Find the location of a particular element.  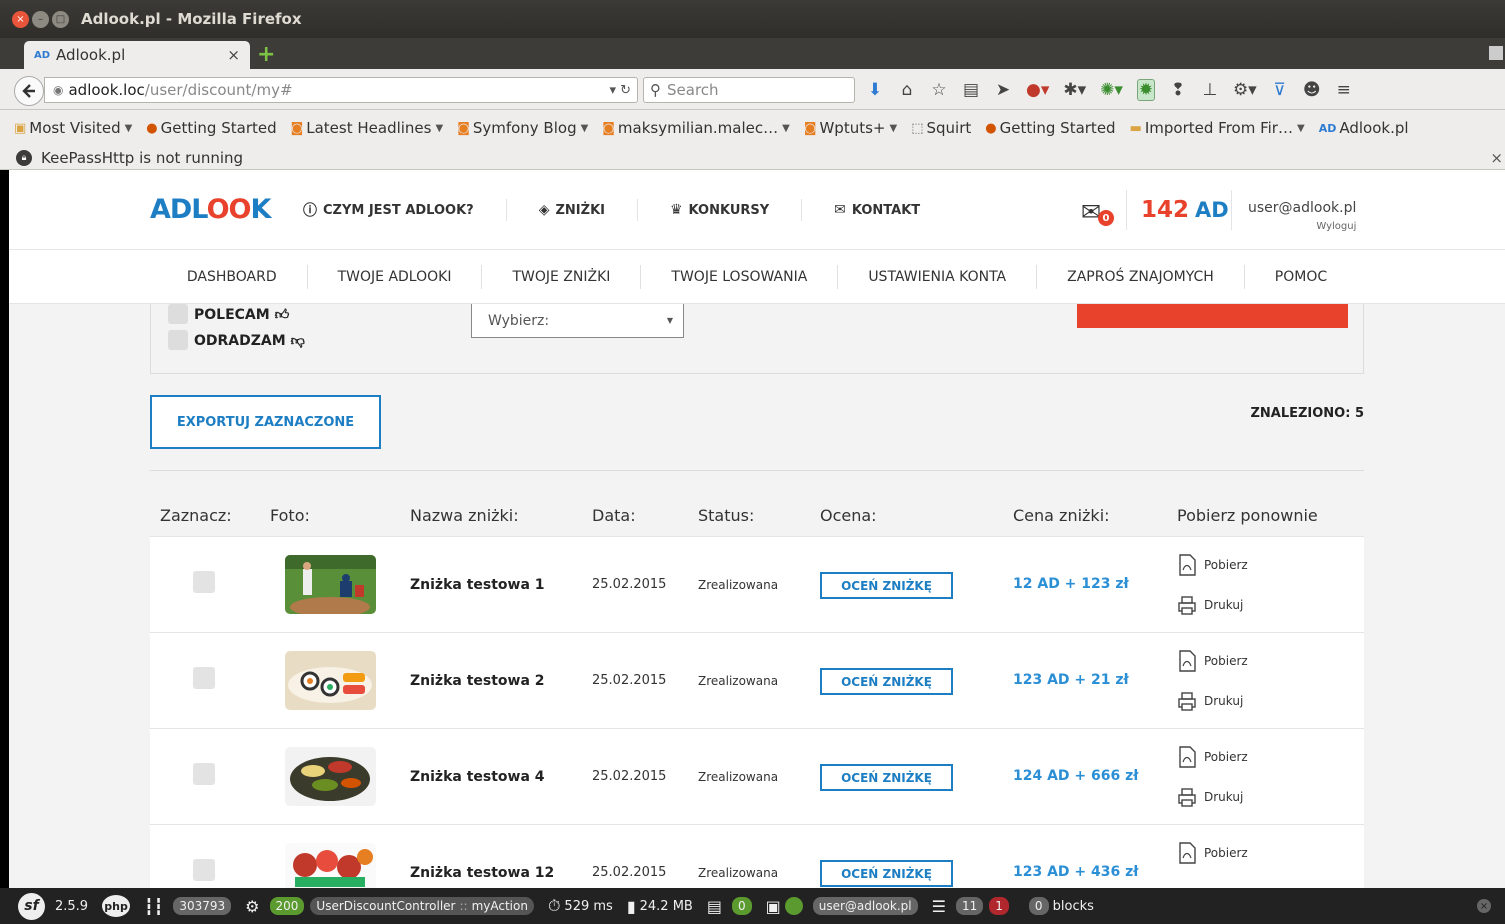

bookmark-imported: ▬ Imported From Fir… ▼ is located at coordinates (1217, 128).